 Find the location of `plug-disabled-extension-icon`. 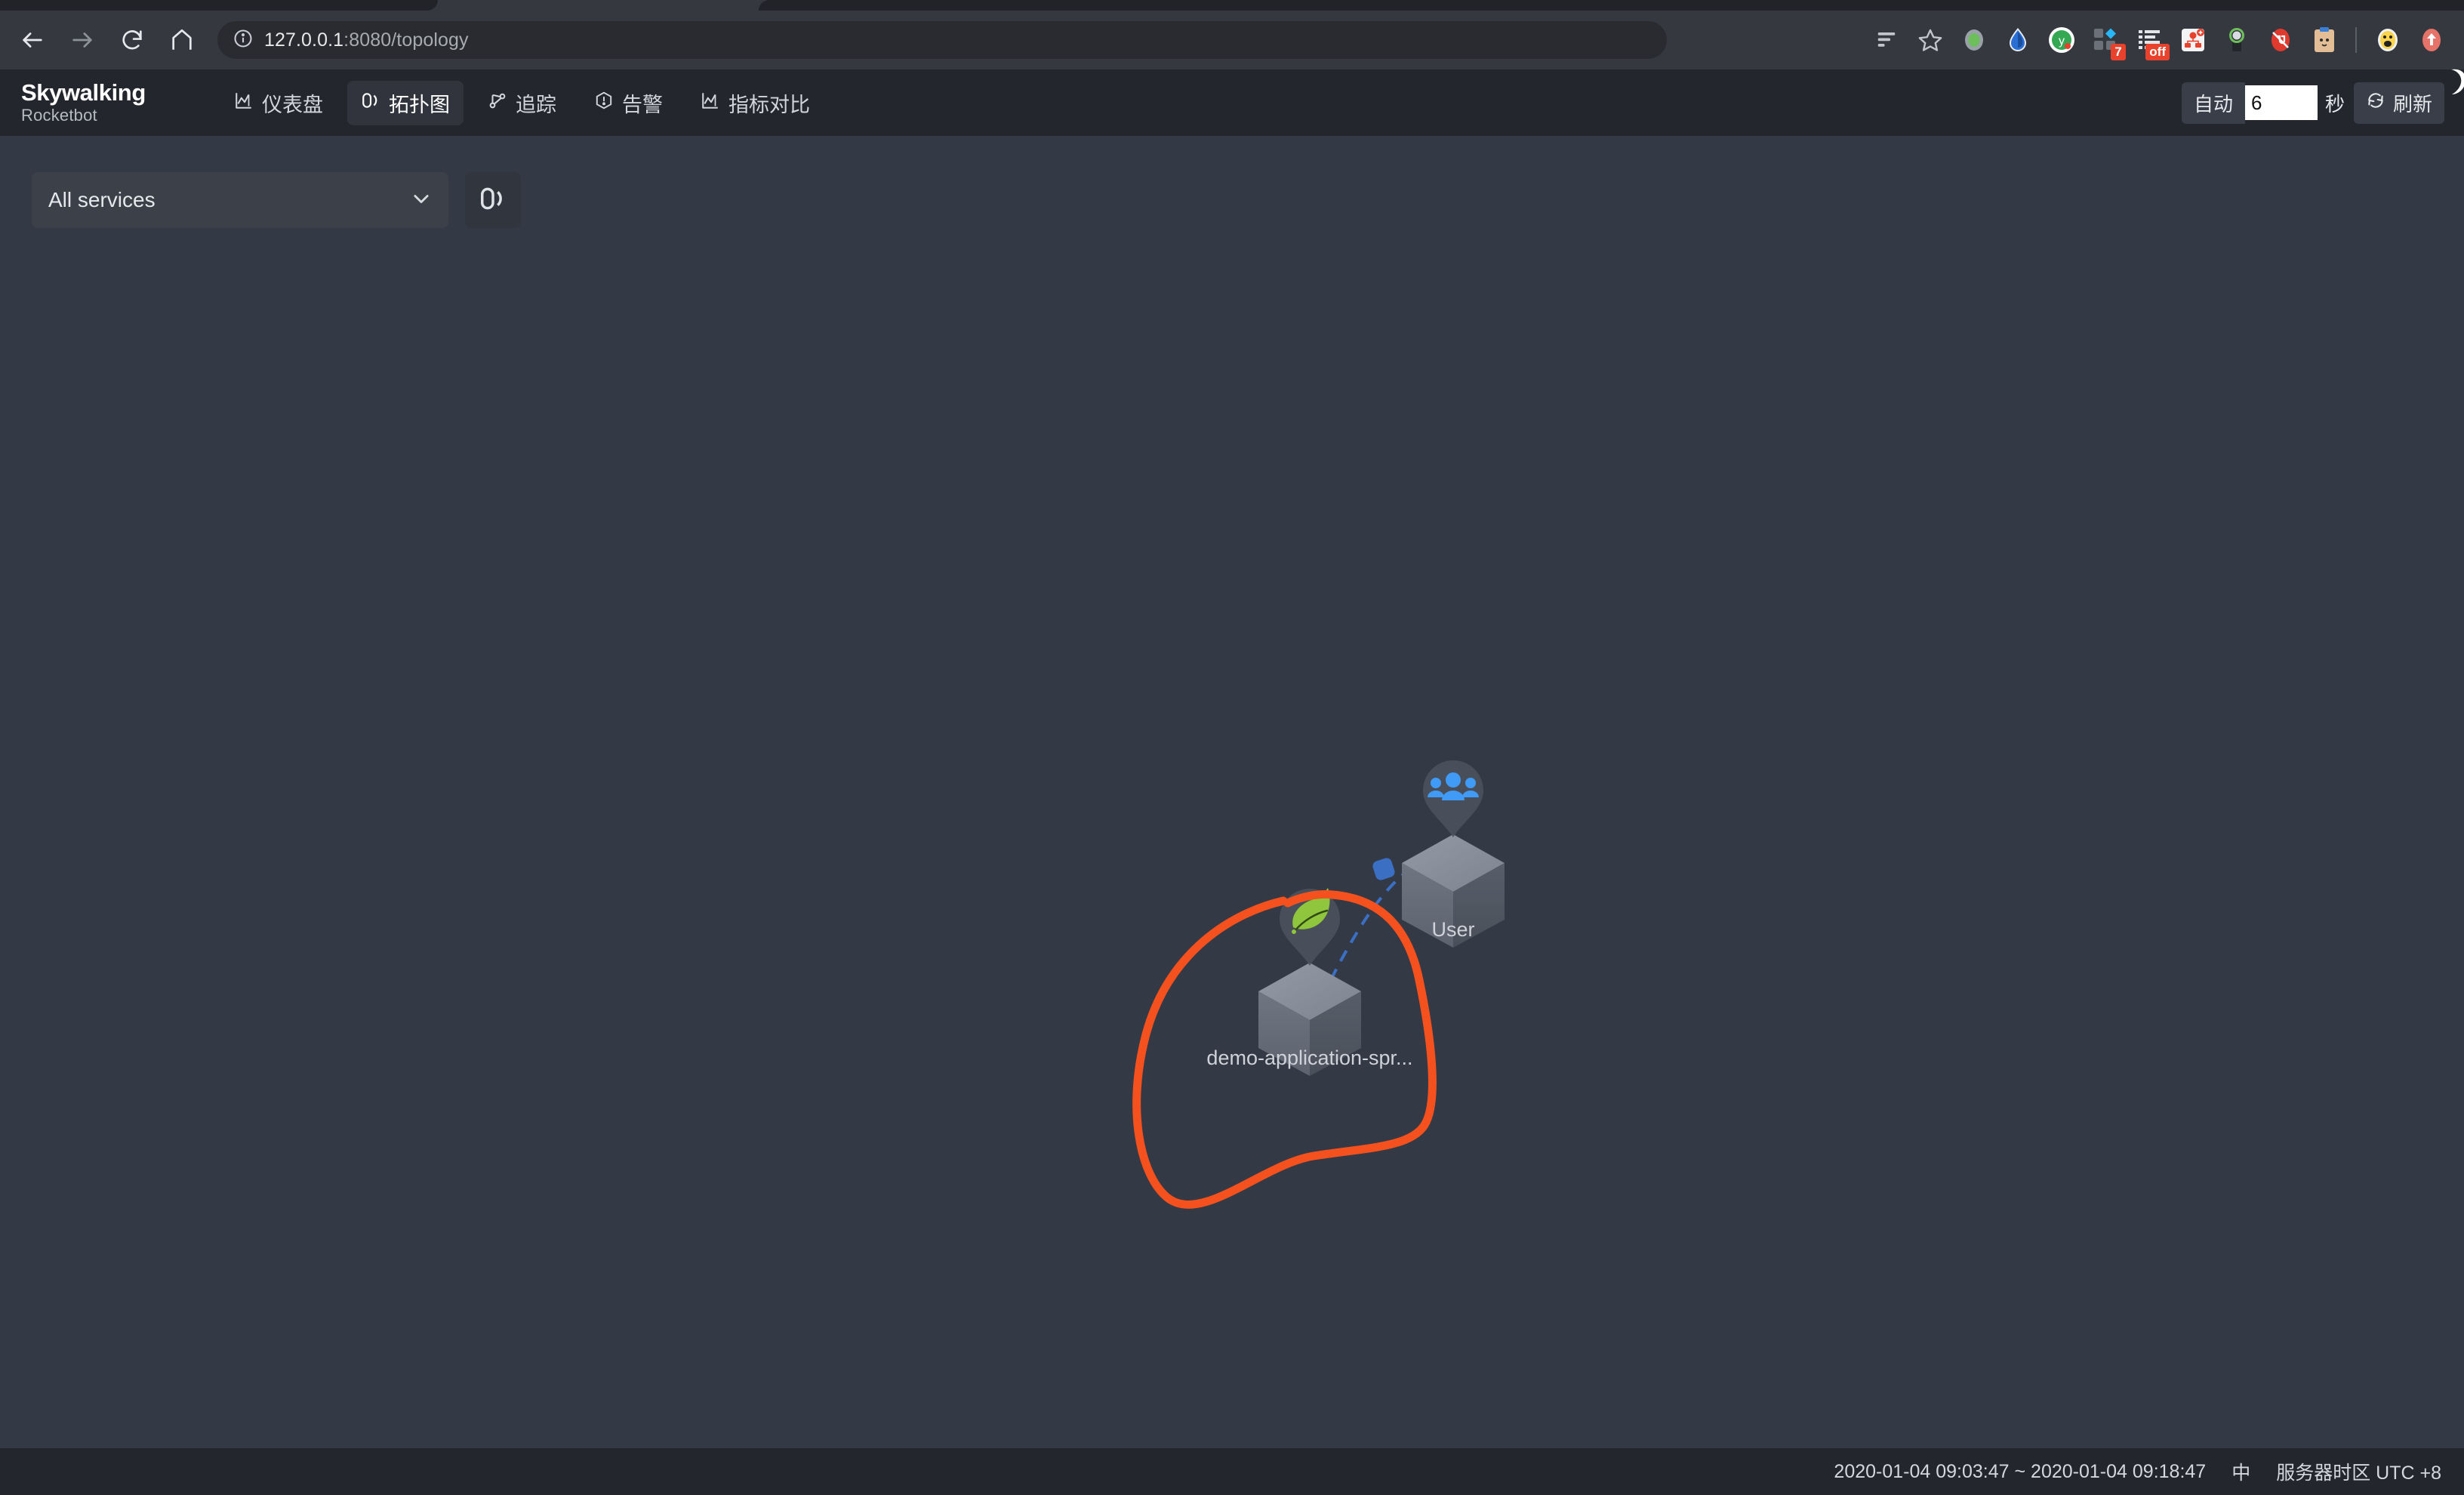

plug-disabled-extension-icon is located at coordinates (2280, 40).